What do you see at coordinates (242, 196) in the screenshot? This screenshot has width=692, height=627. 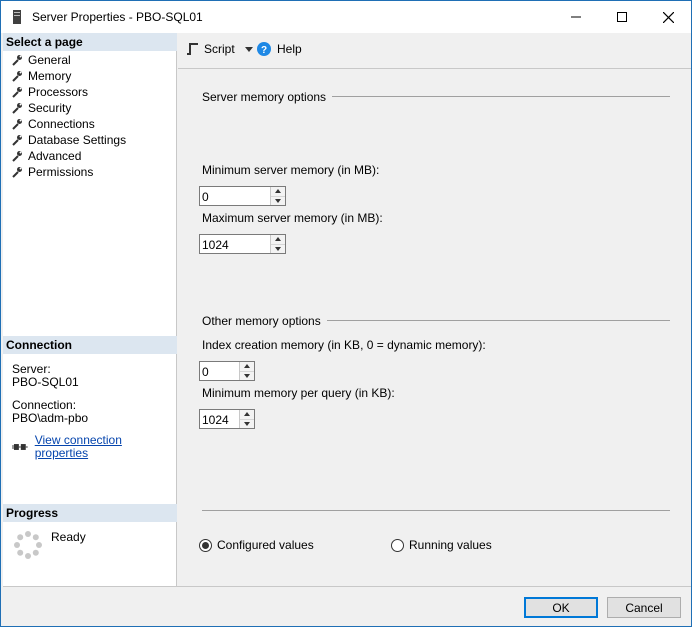 I see `min-server-memory-input: 0` at bounding box center [242, 196].